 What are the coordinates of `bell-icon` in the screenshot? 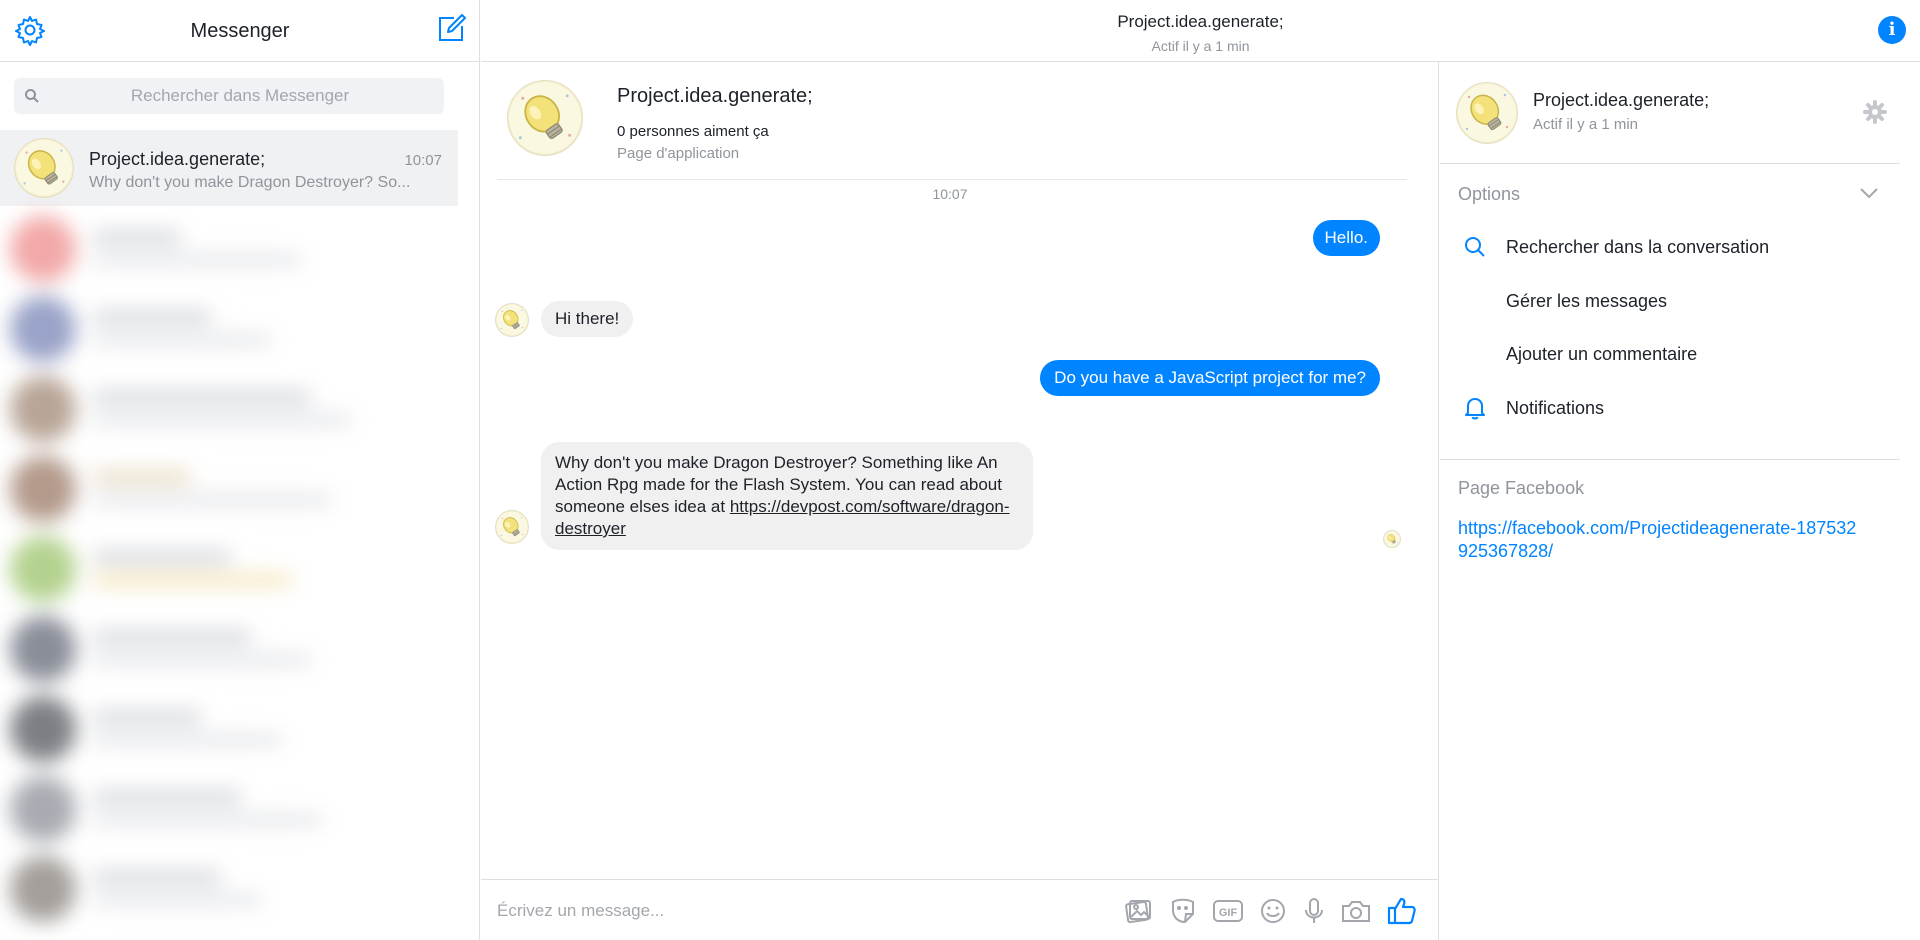 It's located at (1475, 408).